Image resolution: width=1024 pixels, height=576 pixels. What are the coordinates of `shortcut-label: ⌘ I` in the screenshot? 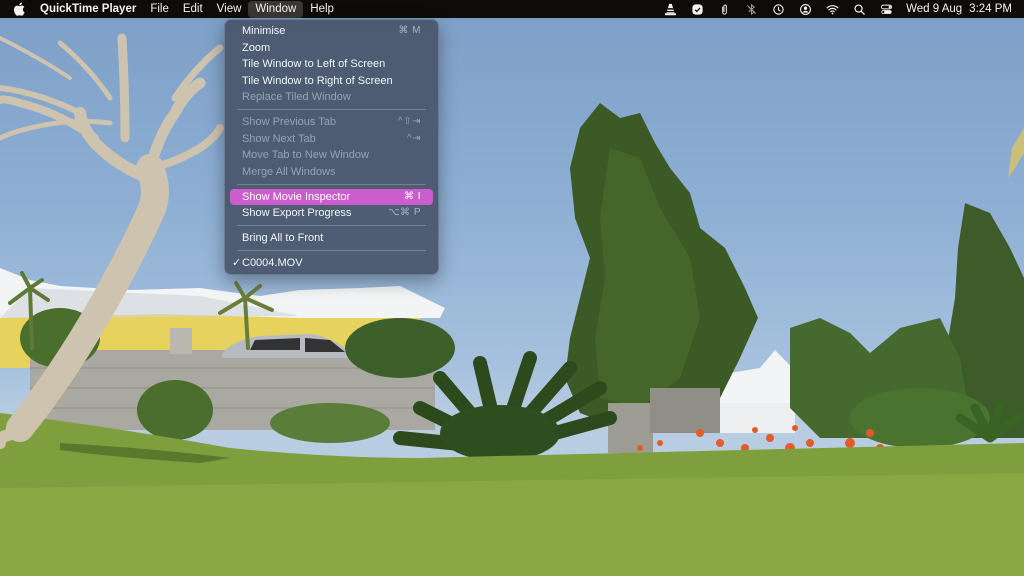 It's located at (412, 196).